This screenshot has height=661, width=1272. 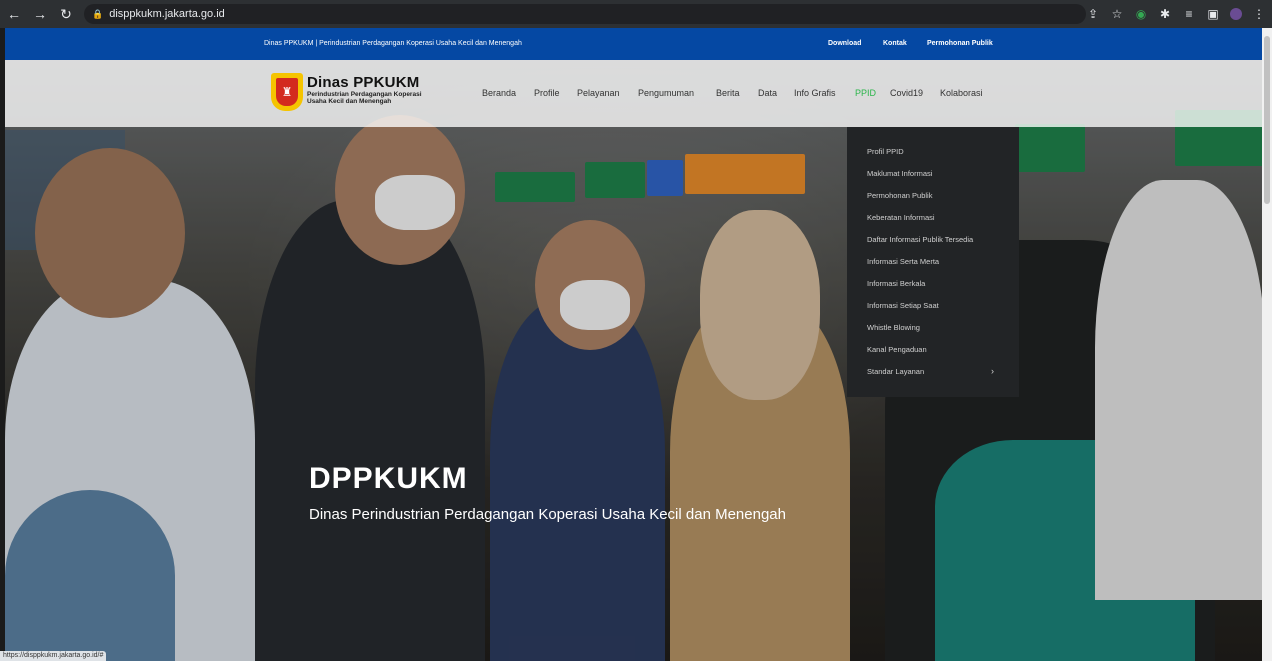 I want to click on nav-info-grafis: Info Grafis, so click(x=815, y=93).